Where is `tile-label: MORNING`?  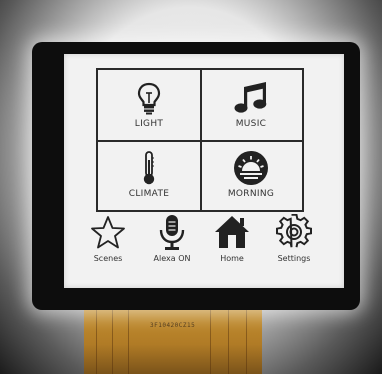
tile-label: MORNING is located at coordinates (251, 194).